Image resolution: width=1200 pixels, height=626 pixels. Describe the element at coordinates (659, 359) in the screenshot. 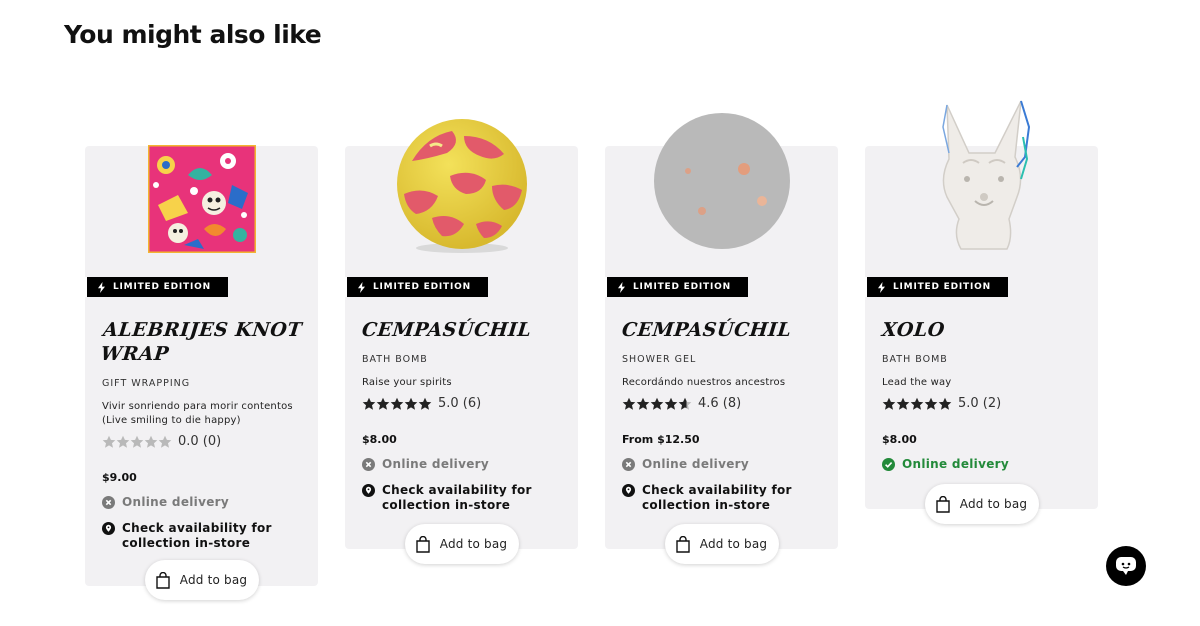

I see `product-category: SHOWER GEL` at that location.